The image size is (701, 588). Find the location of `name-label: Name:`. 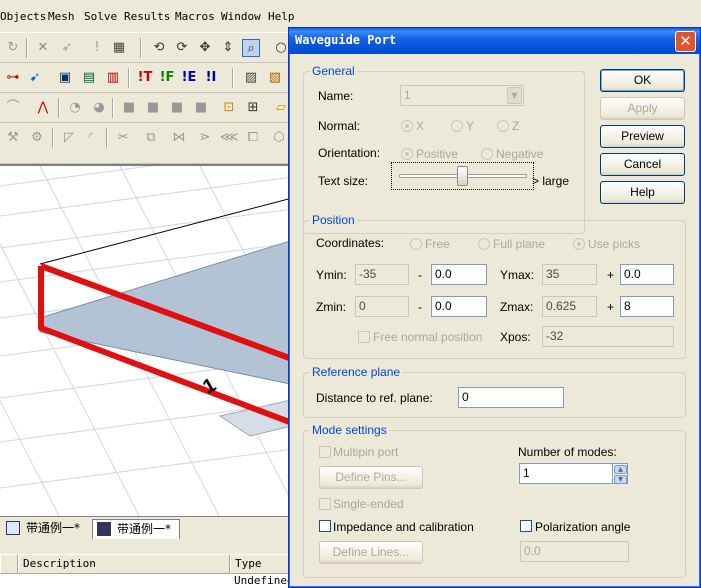

name-label: Name: is located at coordinates (336, 96).